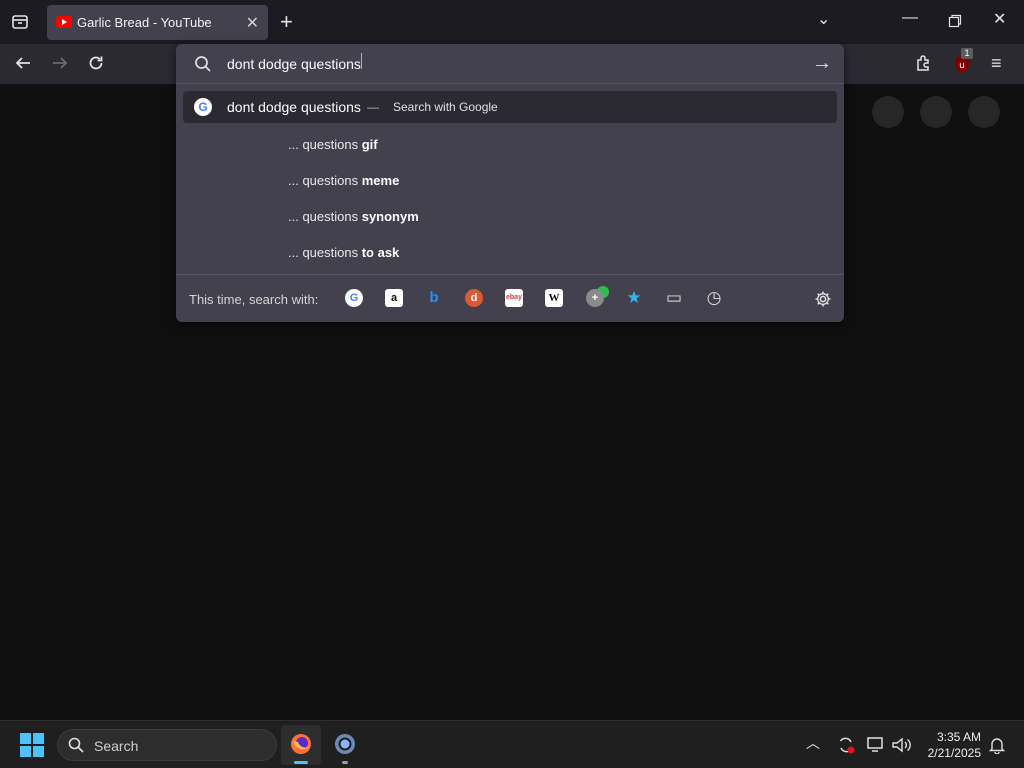 Image resolution: width=1024 pixels, height=768 pixels. I want to click on volume-icon, so click(901, 747).